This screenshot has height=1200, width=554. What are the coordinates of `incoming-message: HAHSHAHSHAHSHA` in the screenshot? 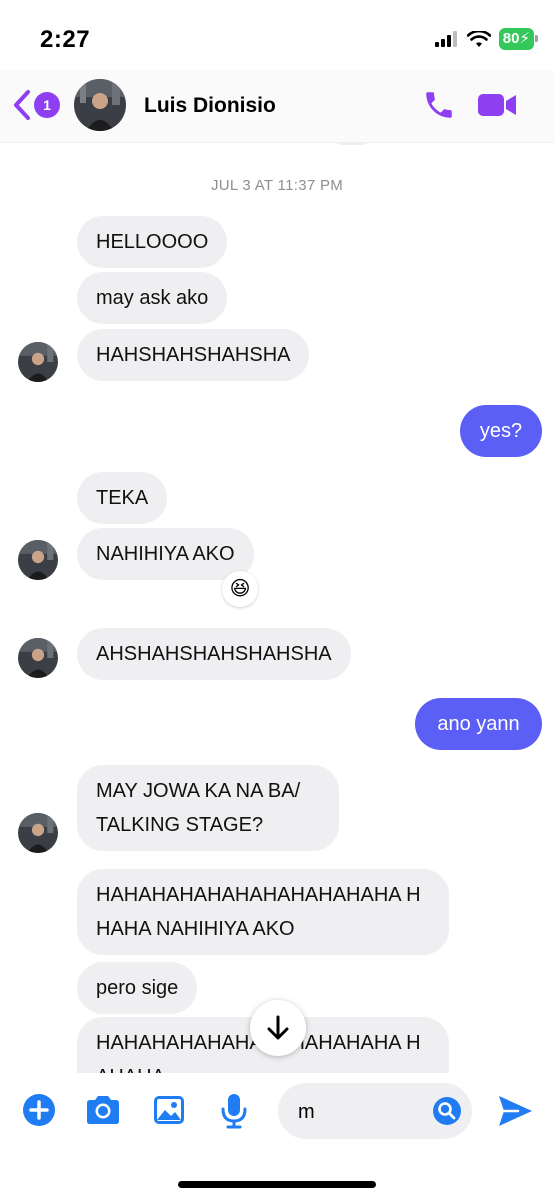 It's located at (193, 355).